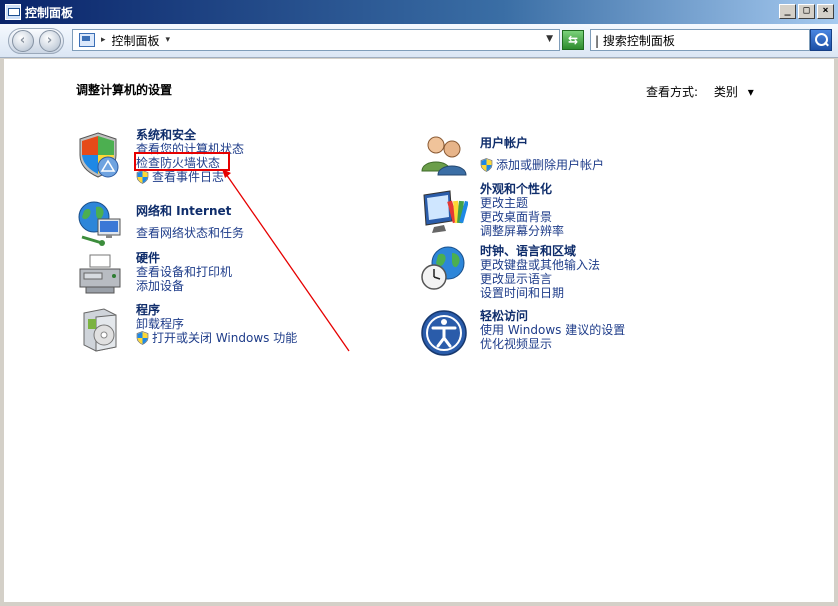 The image size is (838, 606). I want to click on link-change-theme: 更改主题, so click(522, 203).